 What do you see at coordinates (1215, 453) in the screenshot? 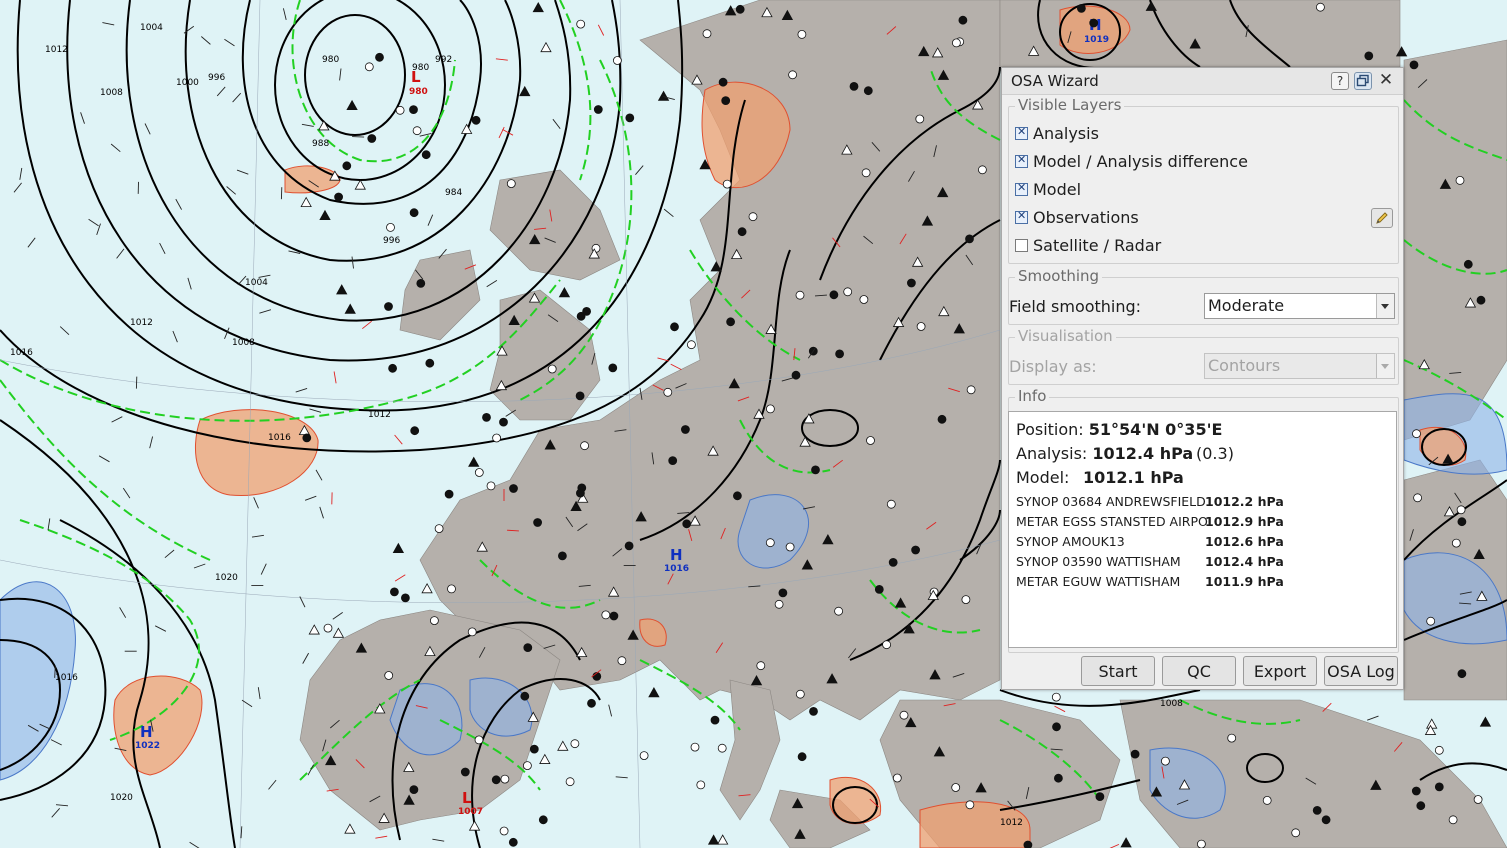
I see `analysis-diff: (0.3)` at bounding box center [1215, 453].